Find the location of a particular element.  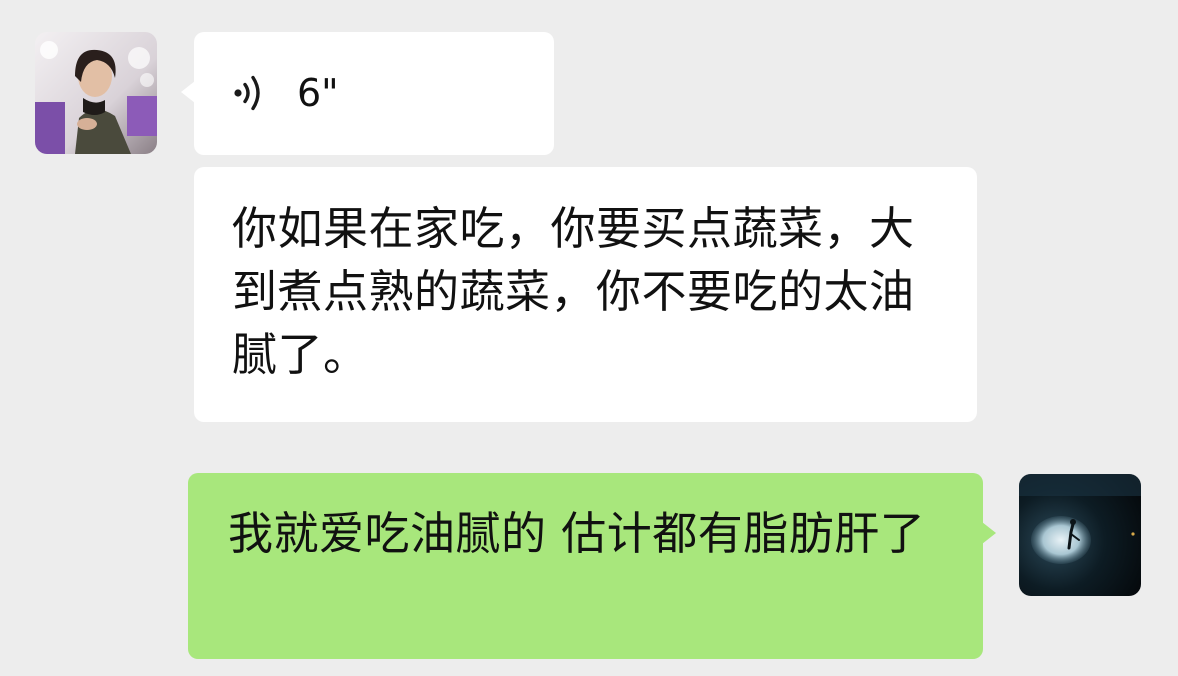

avatar-woman-photo-icon is located at coordinates (96, 93).